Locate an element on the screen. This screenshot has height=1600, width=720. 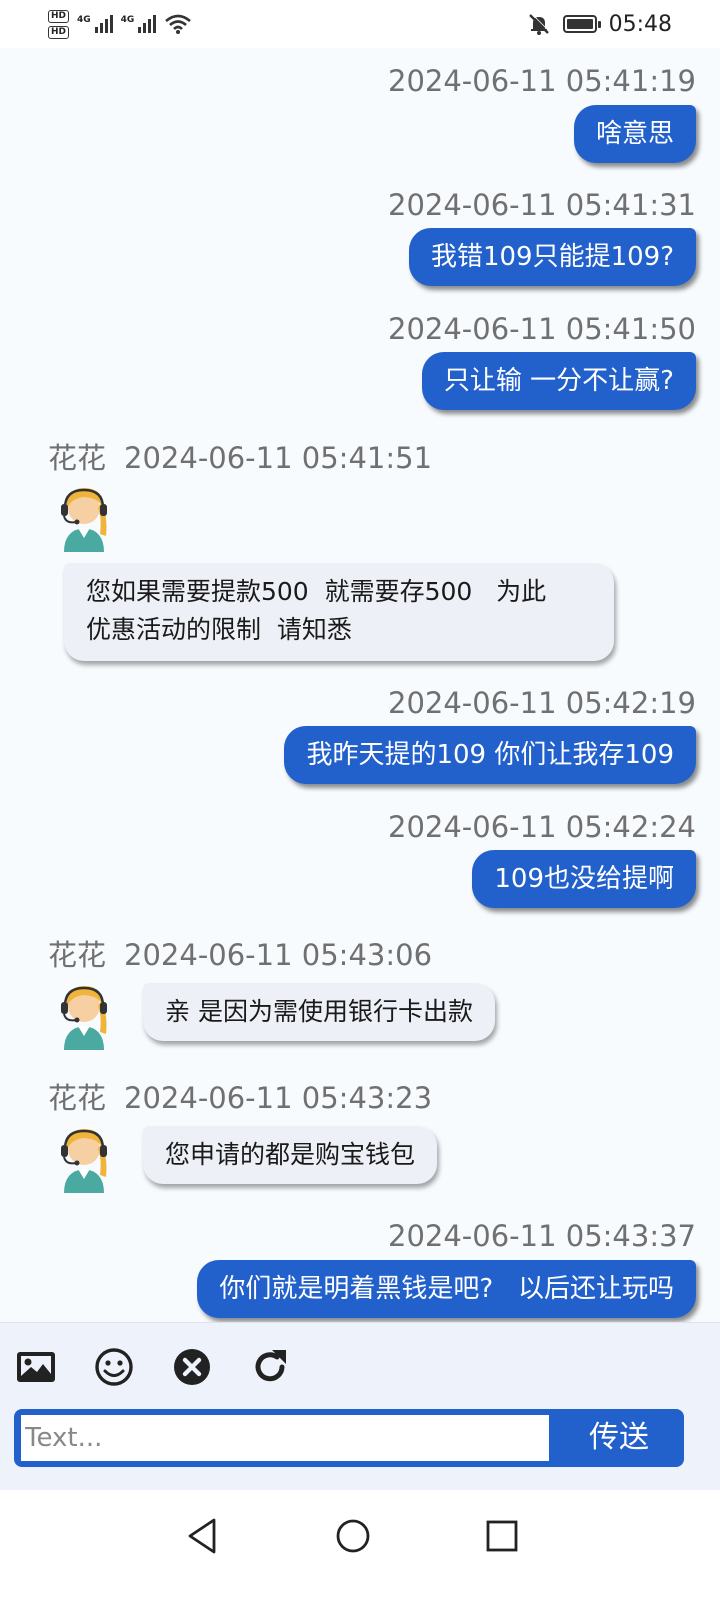
refresh-icon is located at coordinates (270, 1367).